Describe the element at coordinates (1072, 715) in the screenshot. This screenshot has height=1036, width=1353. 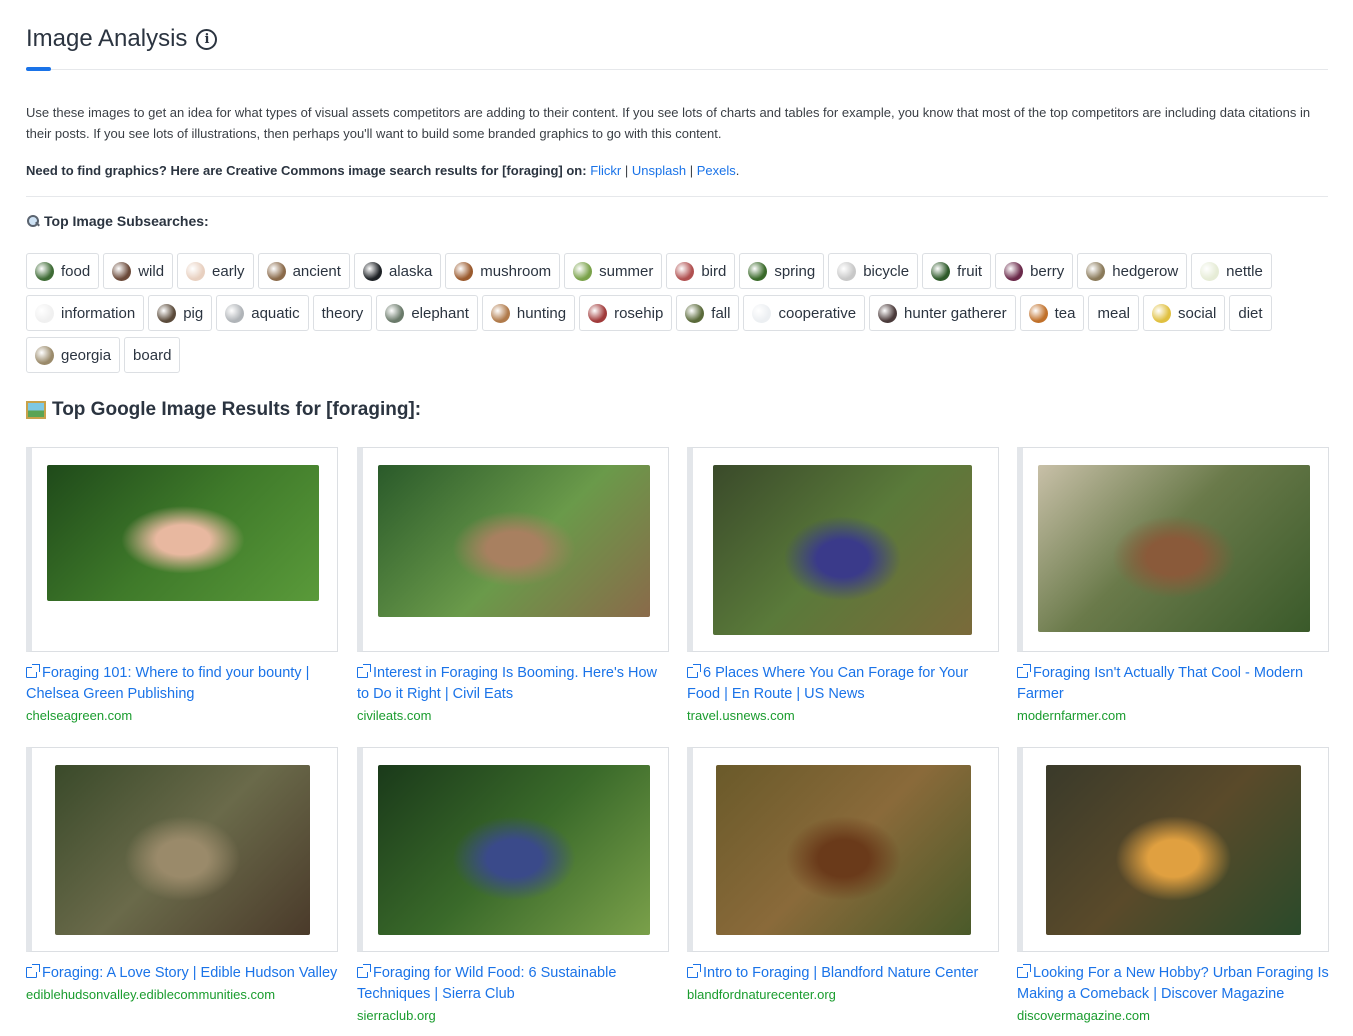
I see `result-domain: modernfarmer.com` at that location.